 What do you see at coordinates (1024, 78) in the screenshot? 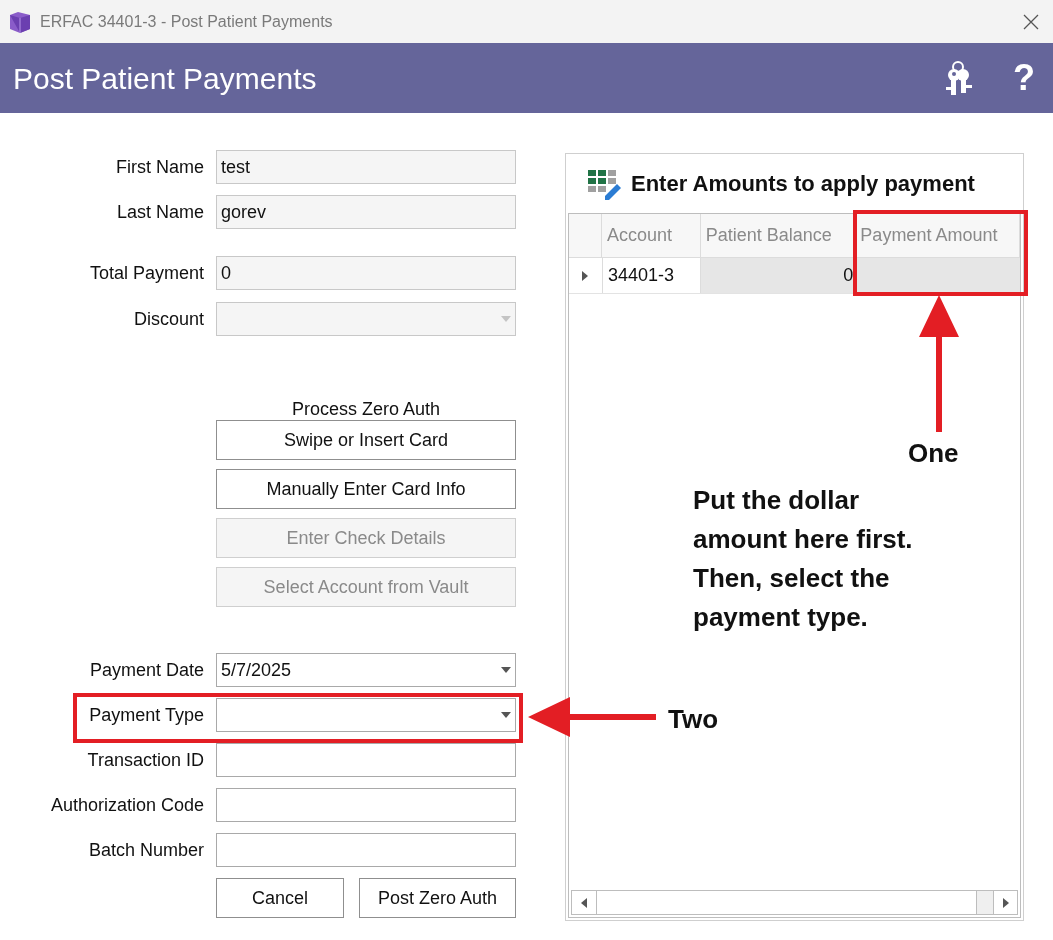
I see `help-button: ?` at bounding box center [1024, 78].